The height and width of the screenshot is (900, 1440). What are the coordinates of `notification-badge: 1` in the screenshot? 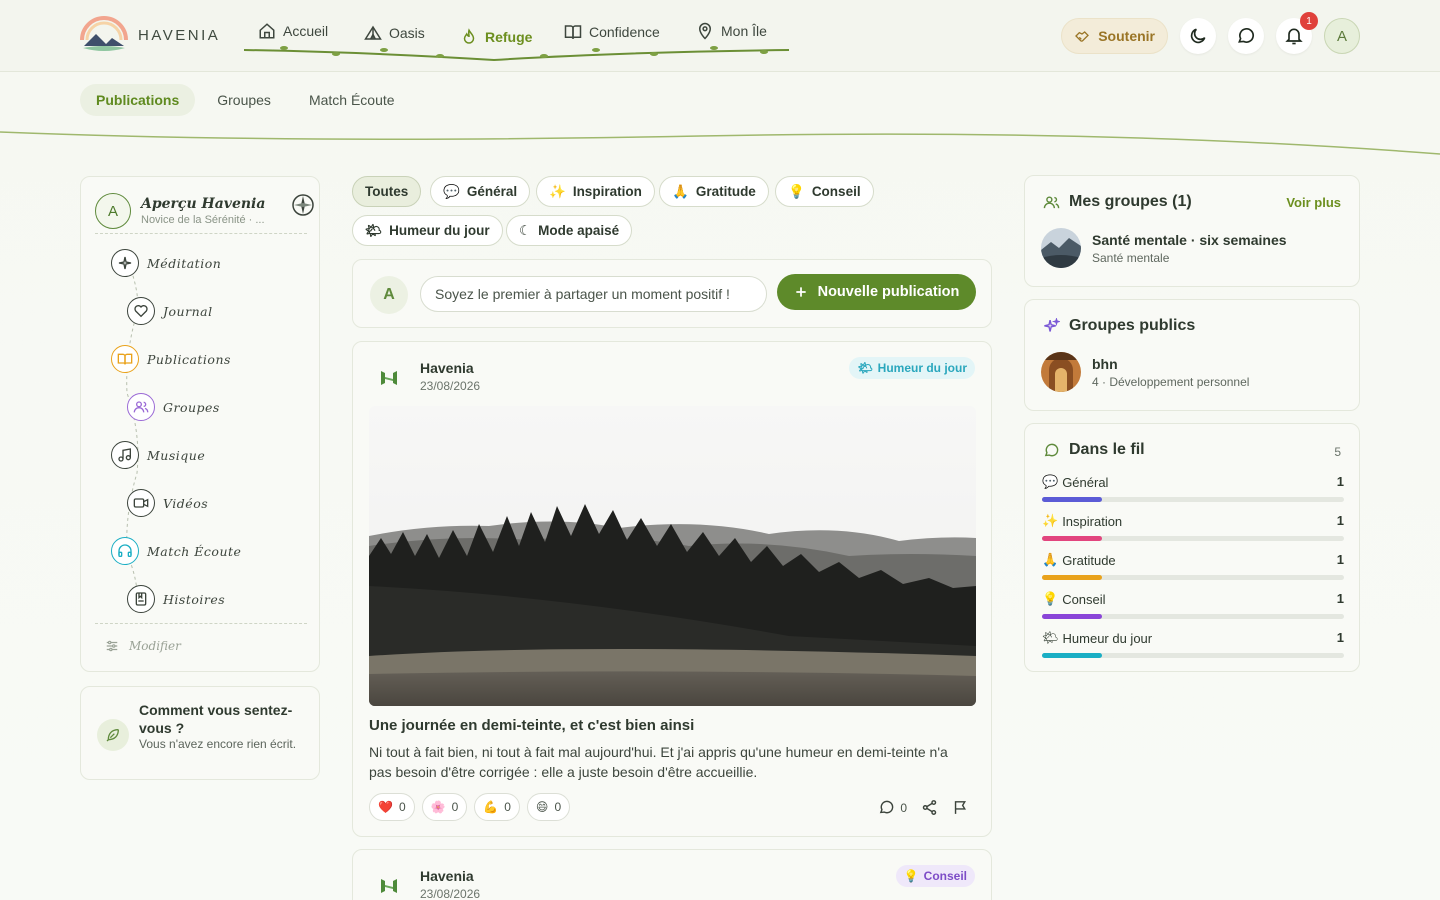 It's located at (1309, 21).